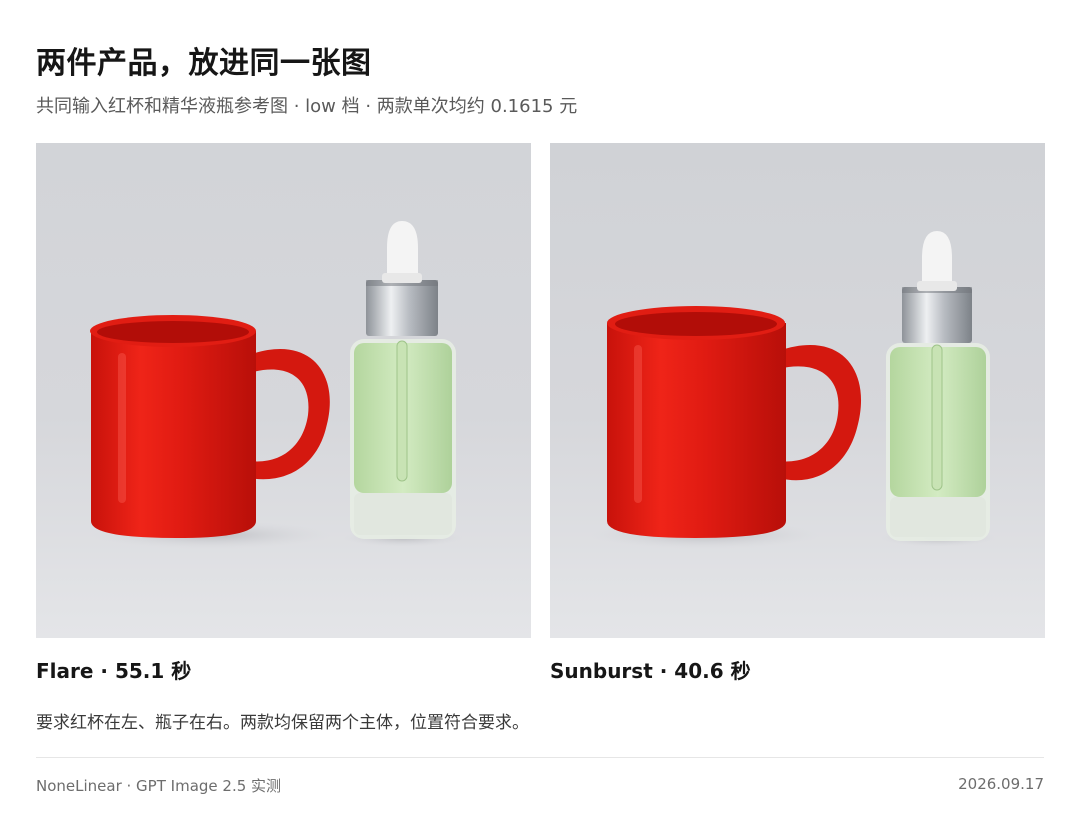 The width and height of the screenshot is (1080, 832). I want to click on caption-sunburst: Sunburst · 40.6 秒, so click(650, 671).